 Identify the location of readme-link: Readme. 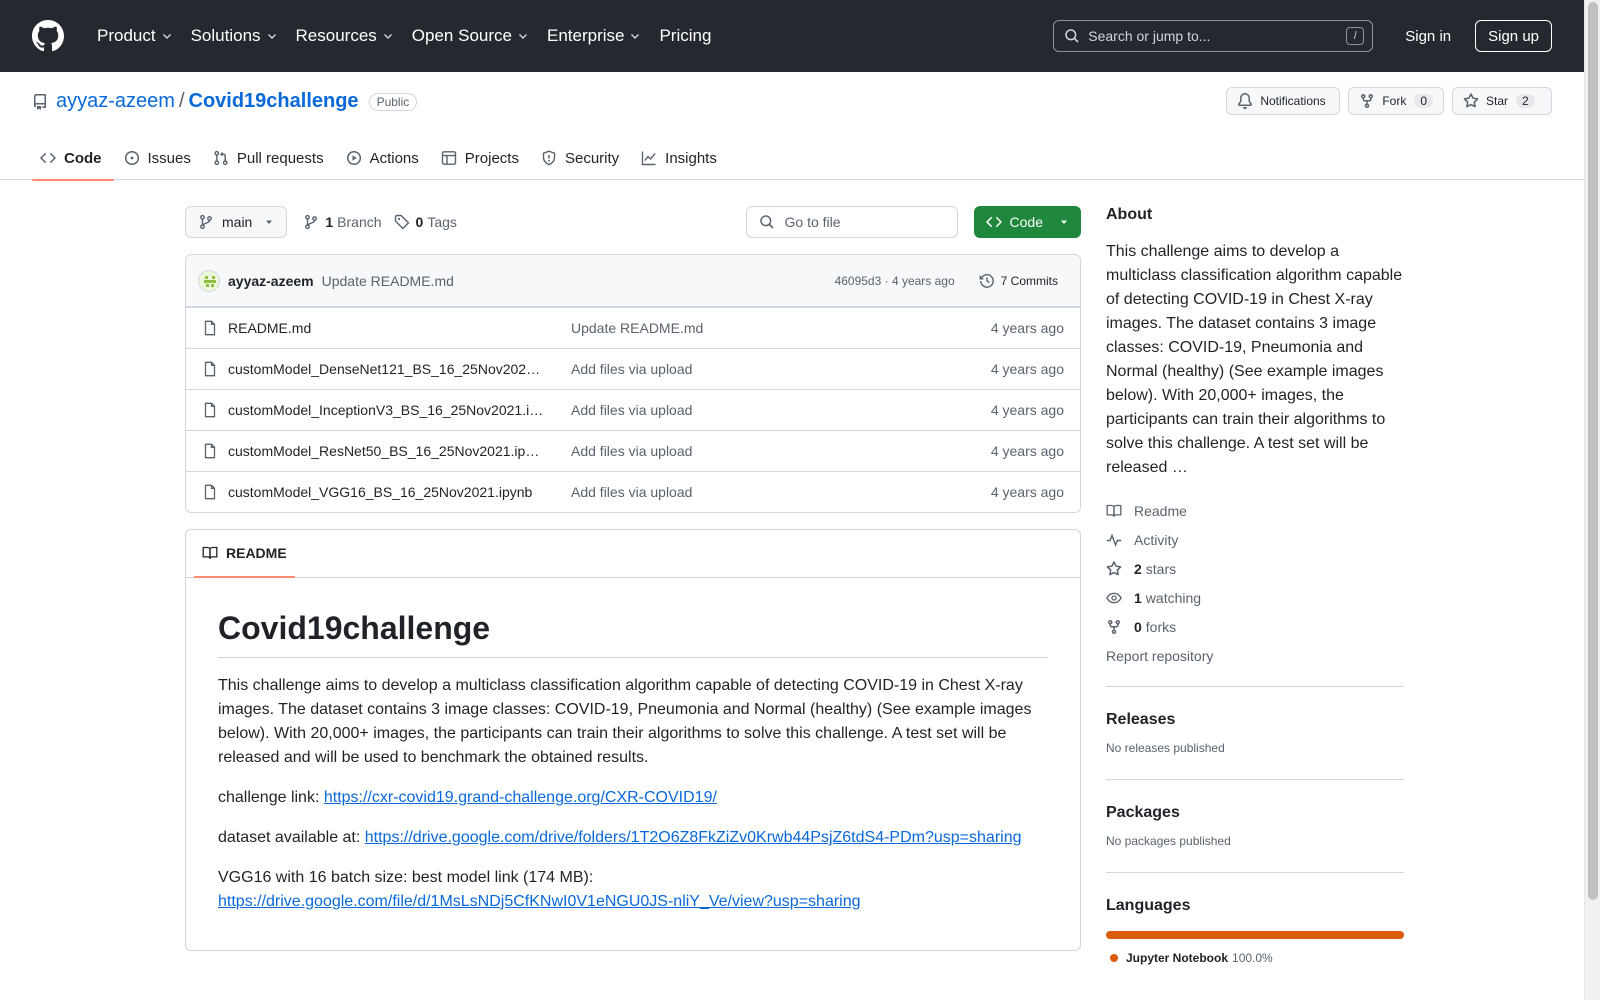
(1255, 510).